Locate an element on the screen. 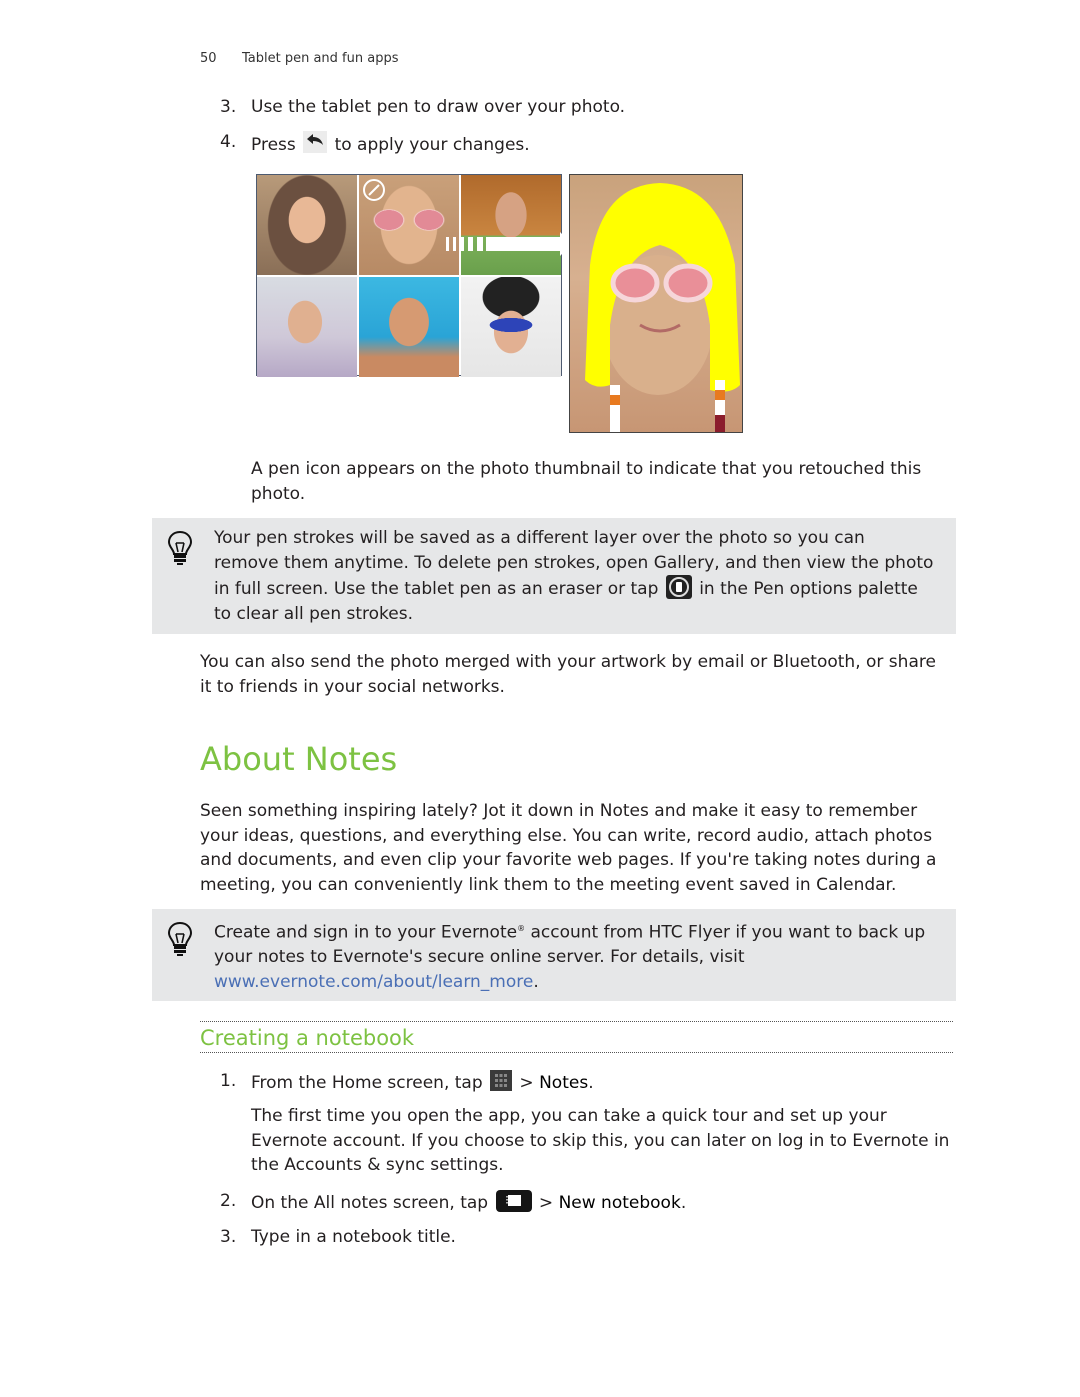 The height and width of the screenshot is (1397, 1080). new-notebook-label: New notebook is located at coordinates (619, 1203).